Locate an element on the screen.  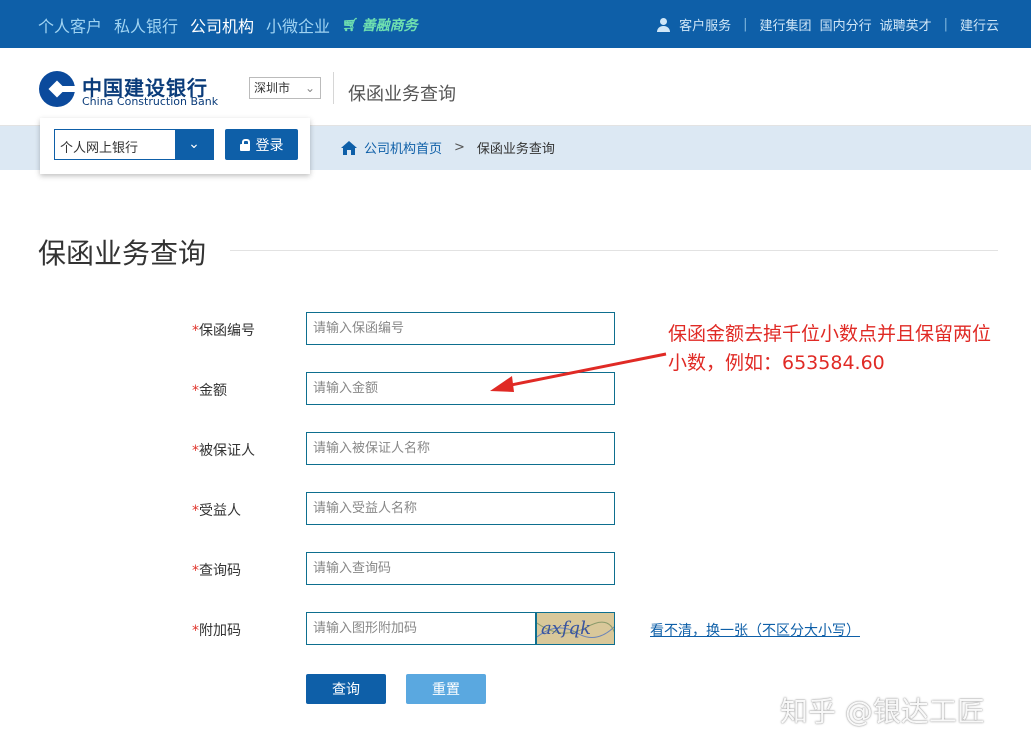
form-row-guaranteed-party: *被保证人 is located at coordinates (515, 449).